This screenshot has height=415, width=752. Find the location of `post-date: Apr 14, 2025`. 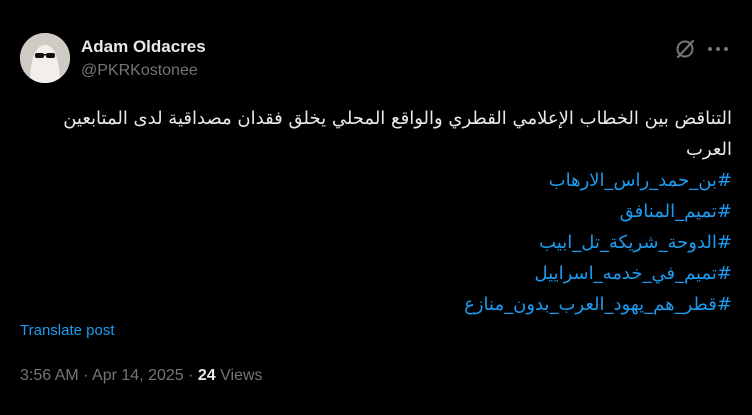

post-date: Apr 14, 2025 is located at coordinates (138, 375).